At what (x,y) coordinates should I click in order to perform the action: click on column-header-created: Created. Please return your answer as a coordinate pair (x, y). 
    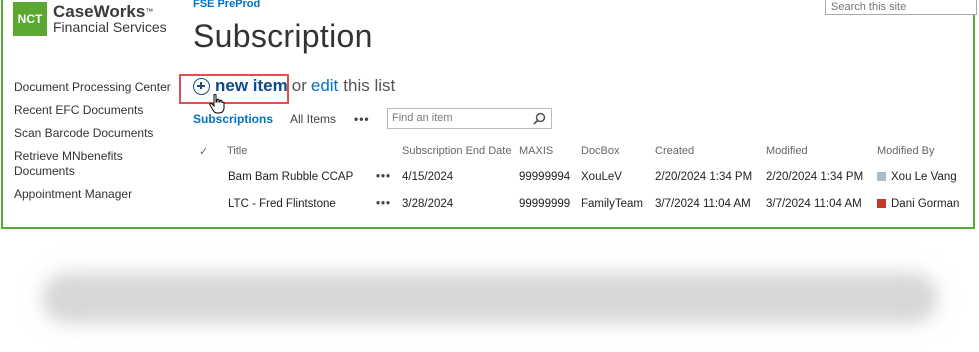
    Looking at the image, I should click on (674, 151).